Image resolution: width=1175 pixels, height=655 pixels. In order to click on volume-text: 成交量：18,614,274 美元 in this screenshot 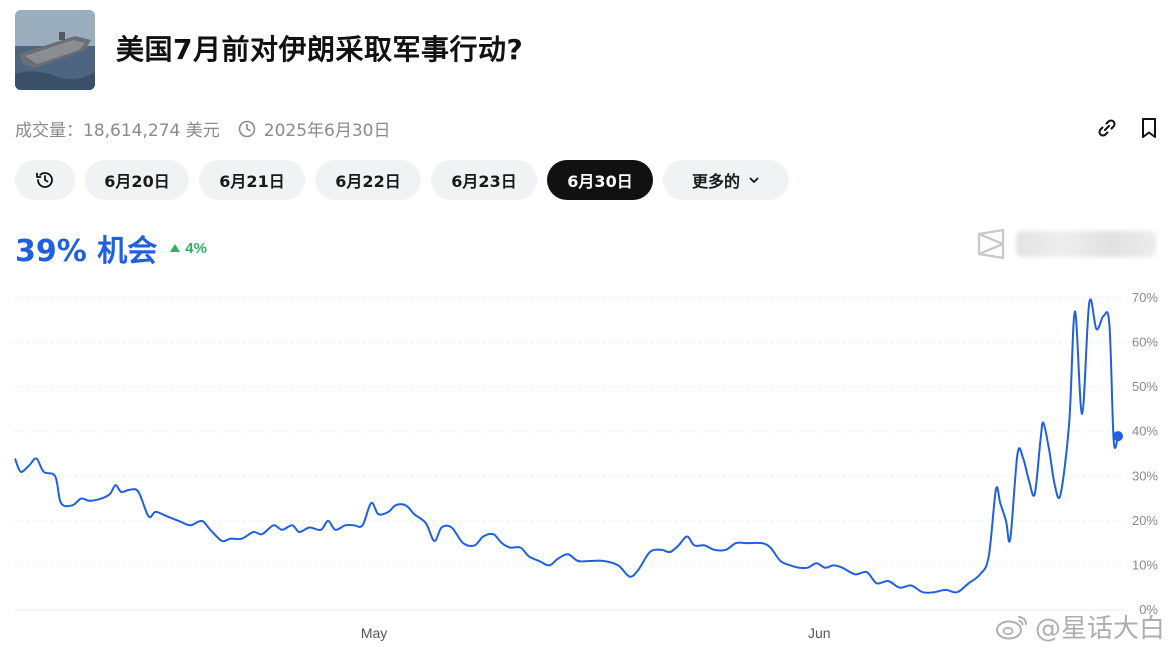, I will do `click(117, 131)`.